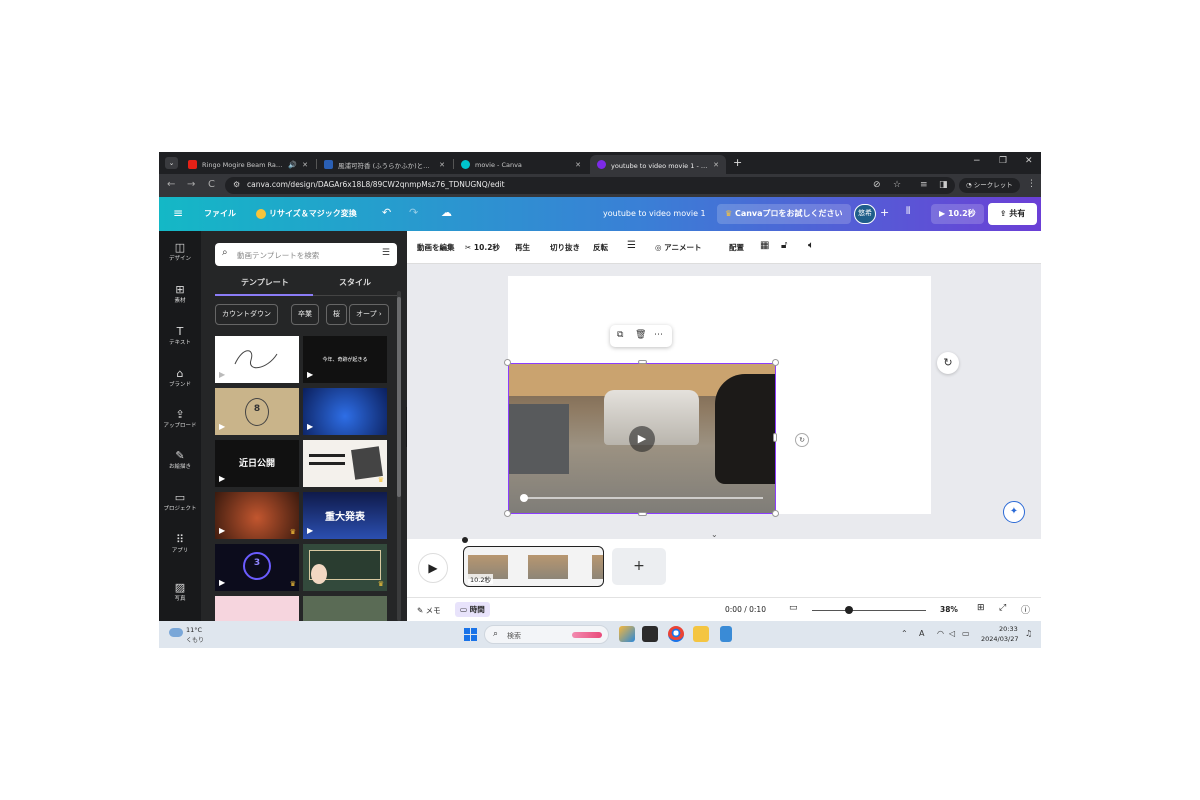 The image size is (1200, 800). I want to click on magic-assistant-icon: ✦, so click(1014, 512).